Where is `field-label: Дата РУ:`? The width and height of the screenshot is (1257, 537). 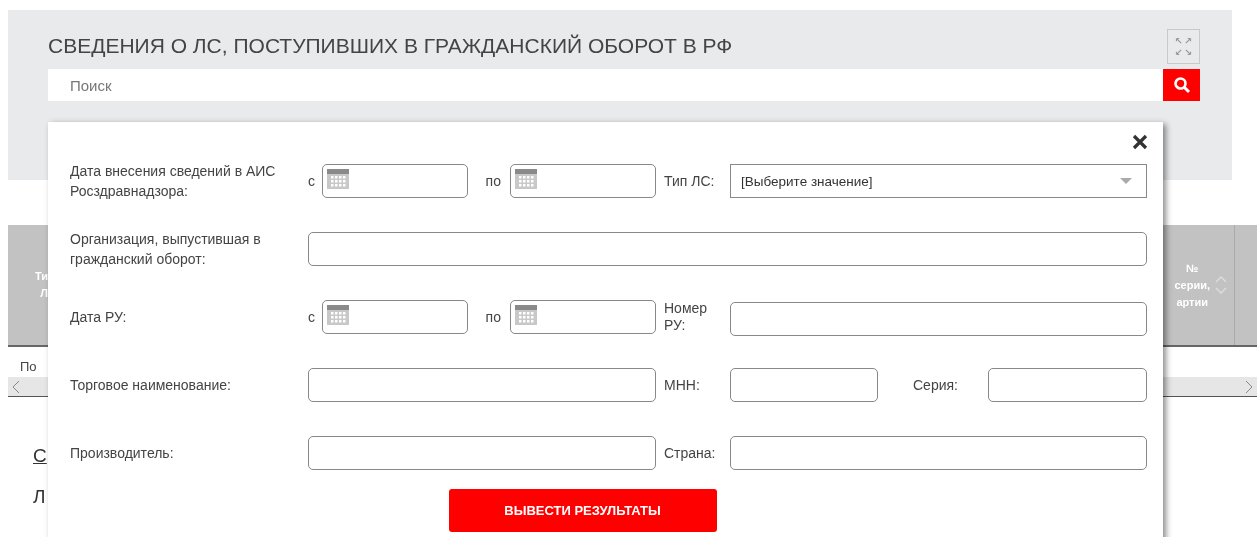 field-label: Дата РУ: is located at coordinates (99, 317).